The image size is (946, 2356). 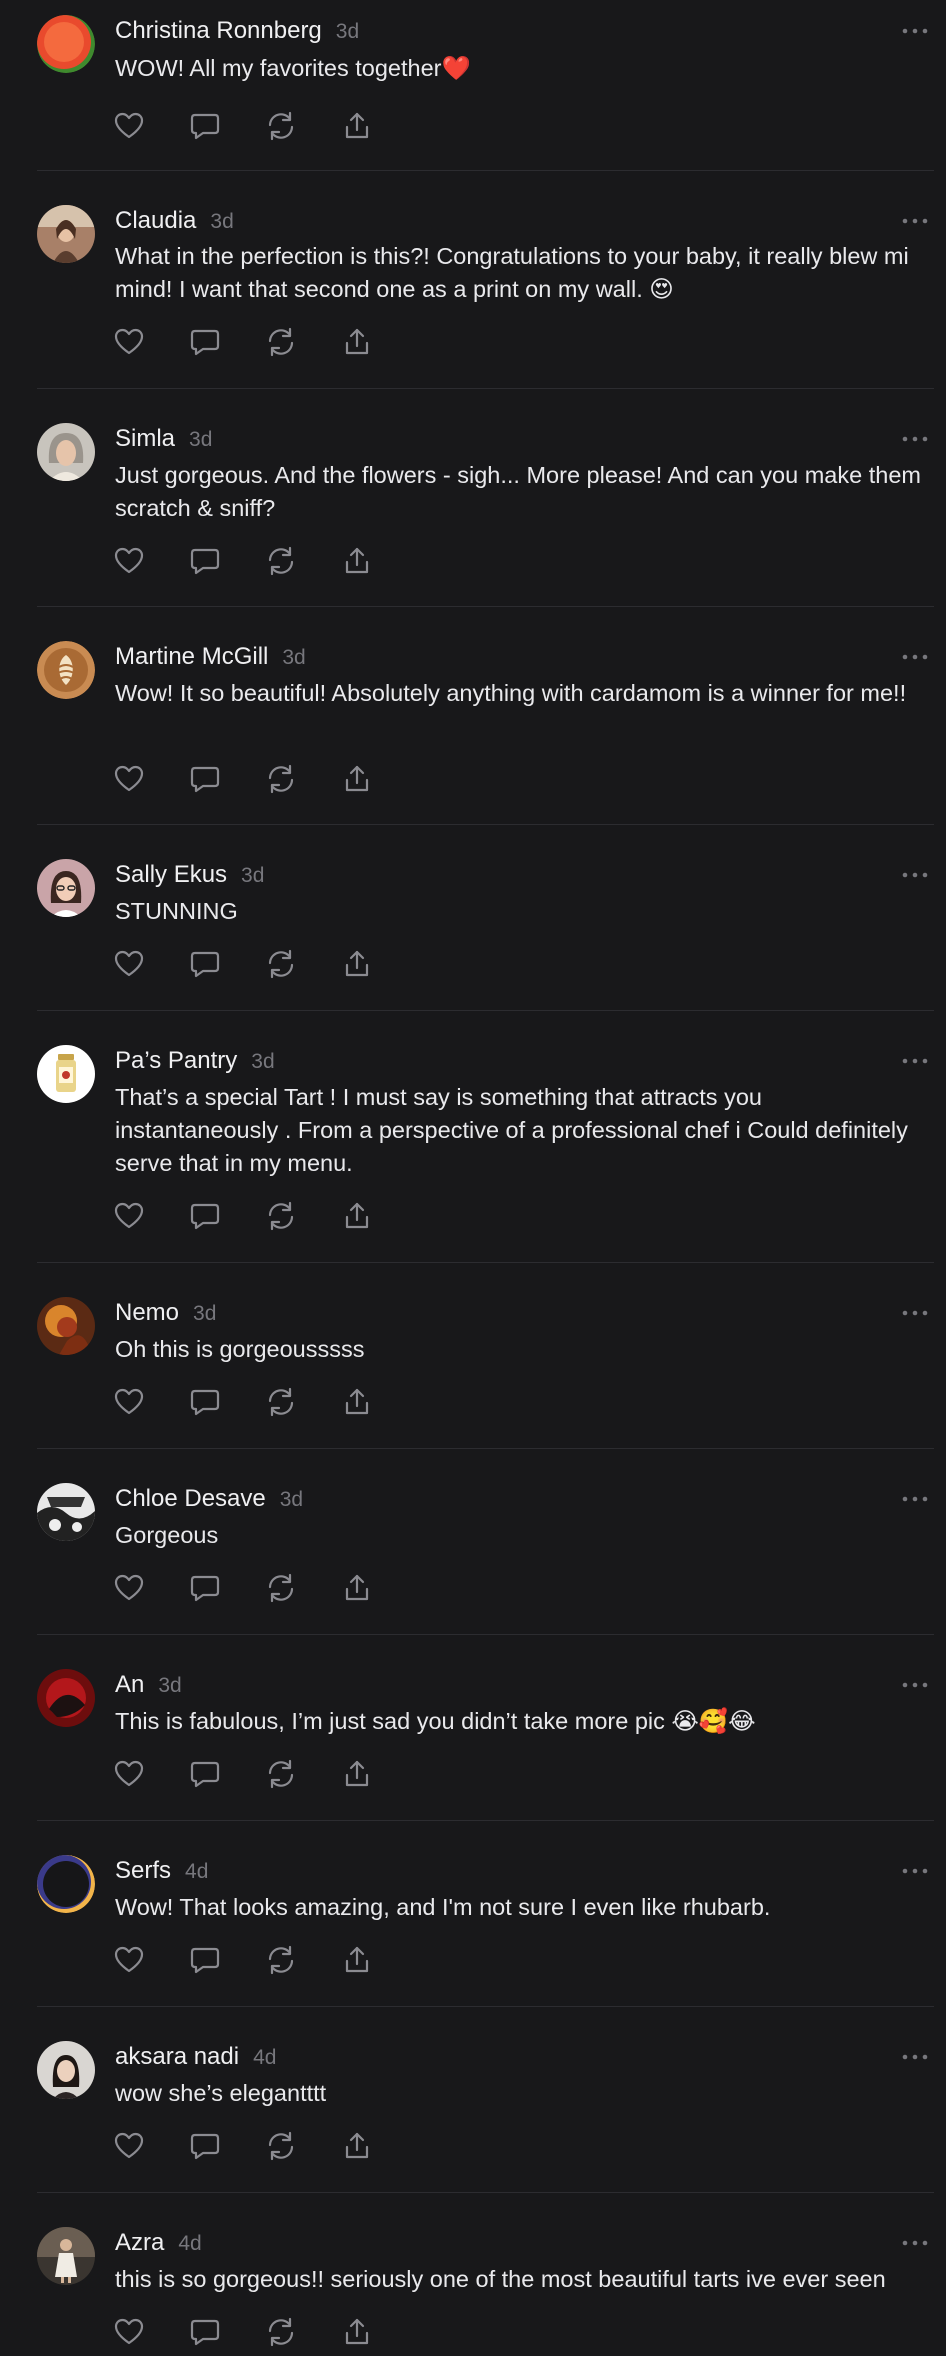 I want to click on author-name: Martine McGill, so click(x=191, y=656).